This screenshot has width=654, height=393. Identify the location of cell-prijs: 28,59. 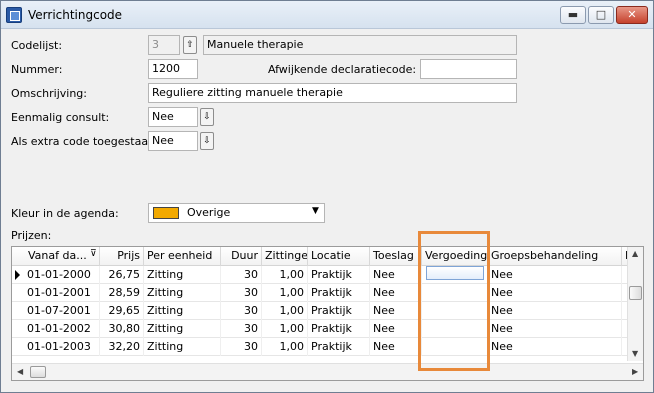
(122, 293).